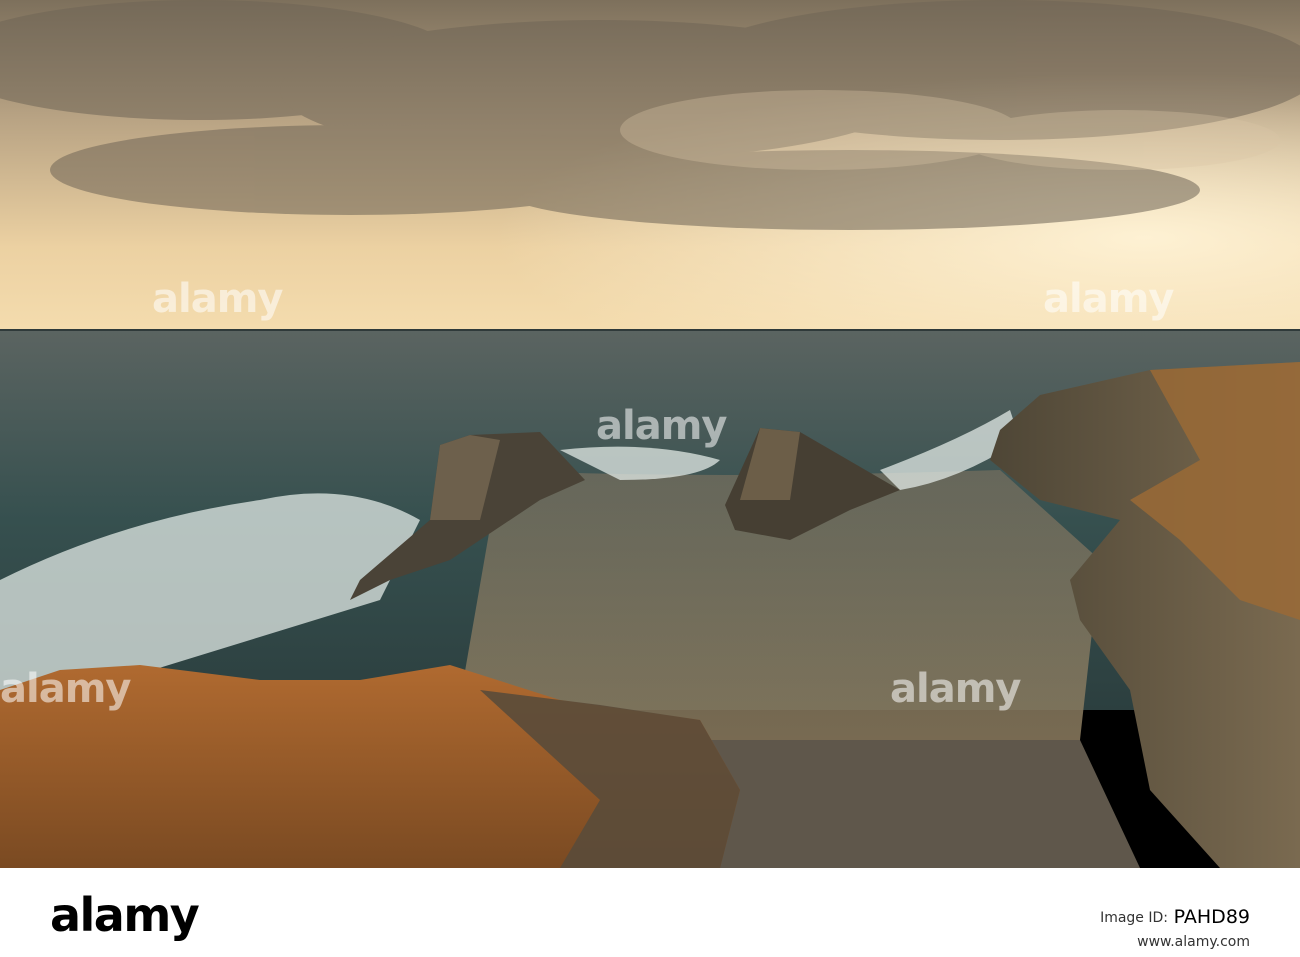 The width and height of the screenshot is (1300, 957). Describe the element at coordinates (650, 912) in the screenshot. I see `footer-bar: alamy Image ID: PAHD89 www.alamy.com` at that location.